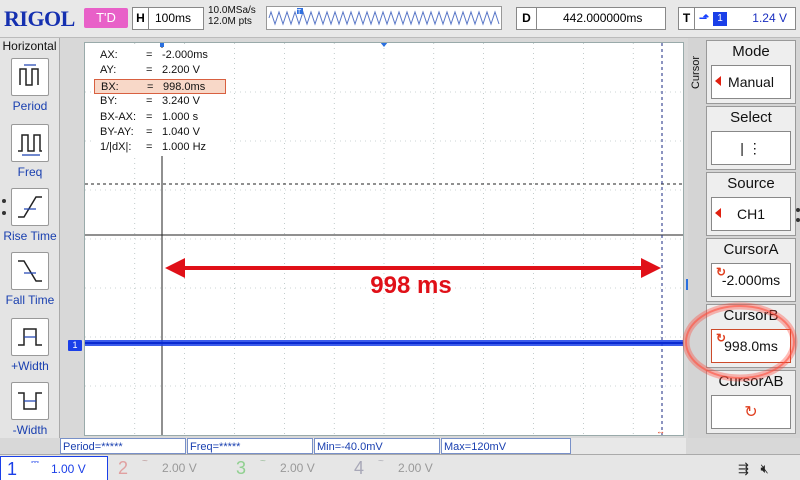 The width and height of the screenshot is (800, 480). I want to click on sample-rate: 10.0MSa/s, so click(232, 10).